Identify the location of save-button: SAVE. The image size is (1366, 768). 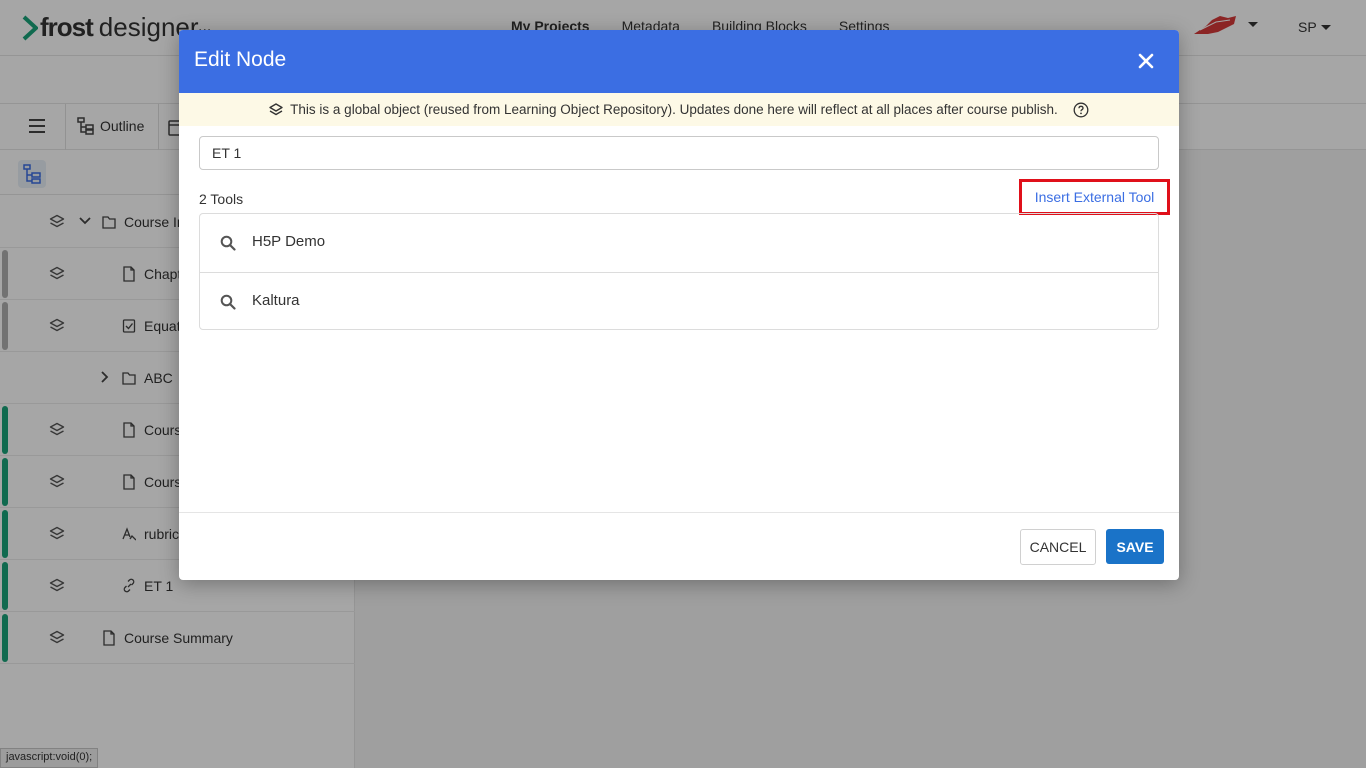
(1135, 546).